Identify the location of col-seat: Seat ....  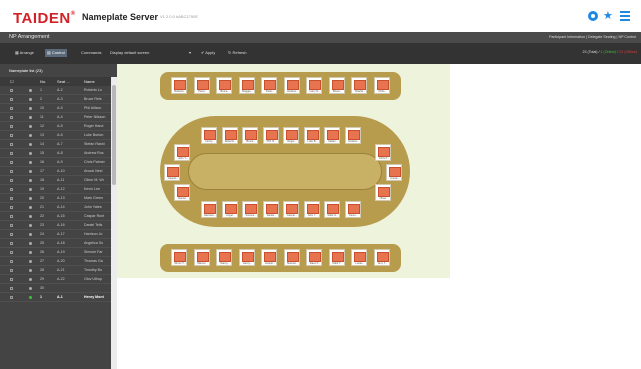
(63, 81).